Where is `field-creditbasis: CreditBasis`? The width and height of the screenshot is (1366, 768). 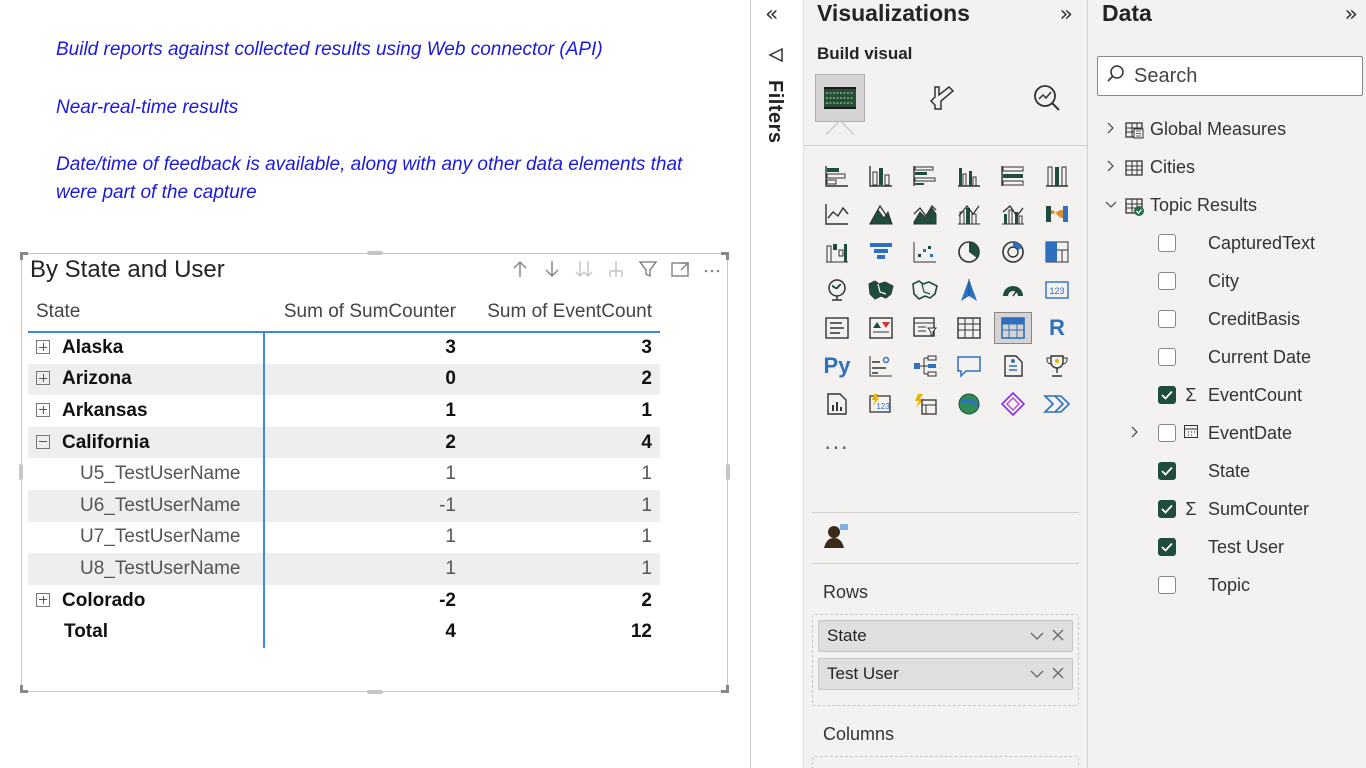
field-creditbasis: CreditBasis is located at coordinates (1227, 319).